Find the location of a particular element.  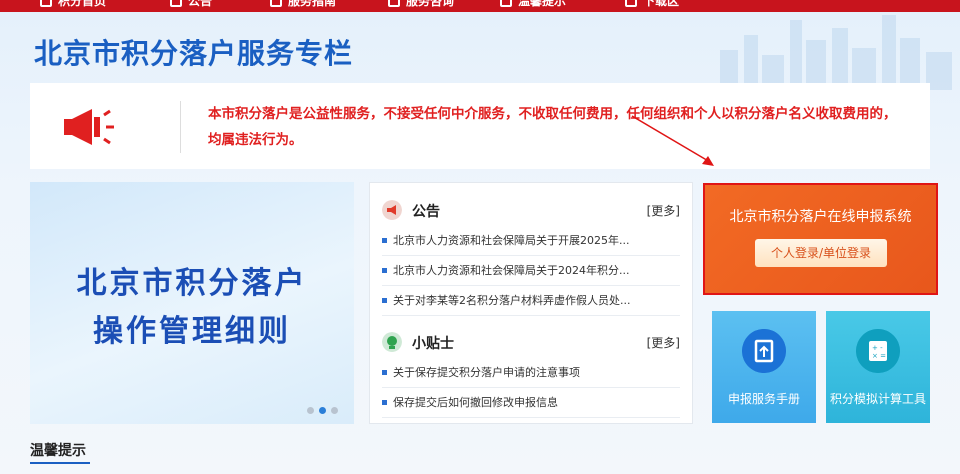

online-system-title: 北京市积分落户在线申报系统 is located at coordinates (820, 217).